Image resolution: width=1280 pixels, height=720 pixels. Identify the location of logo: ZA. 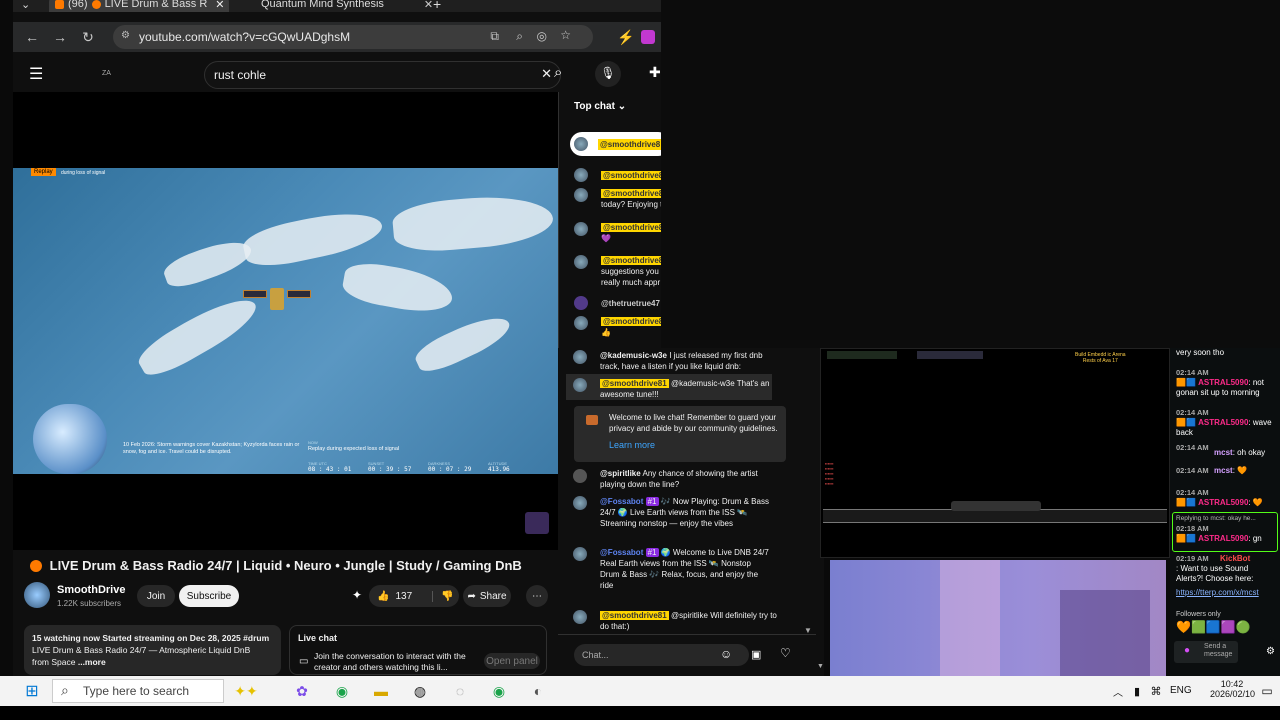
(106, 73).